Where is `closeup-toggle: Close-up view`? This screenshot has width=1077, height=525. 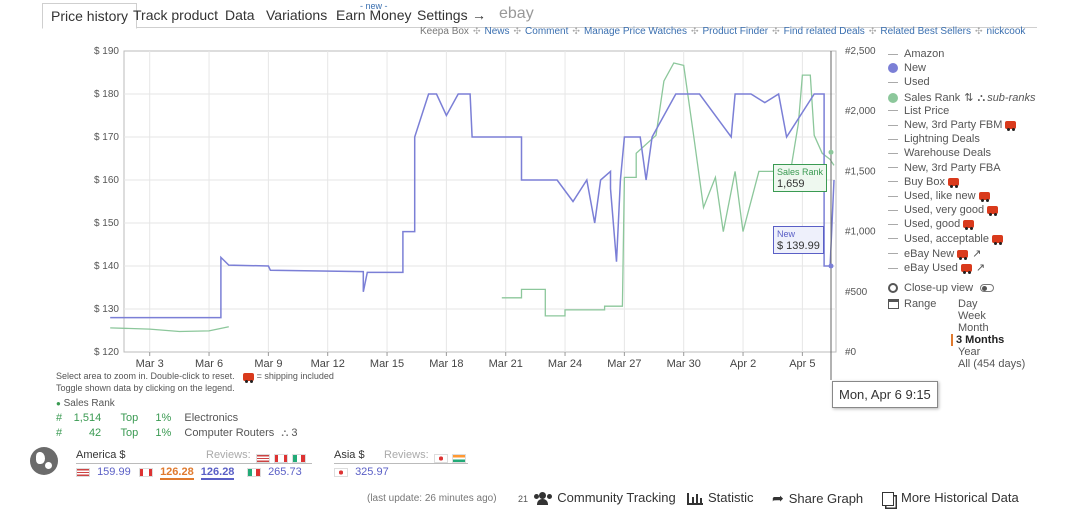
closeup-toggle: Close-up view is located at coordinates (941, 288).